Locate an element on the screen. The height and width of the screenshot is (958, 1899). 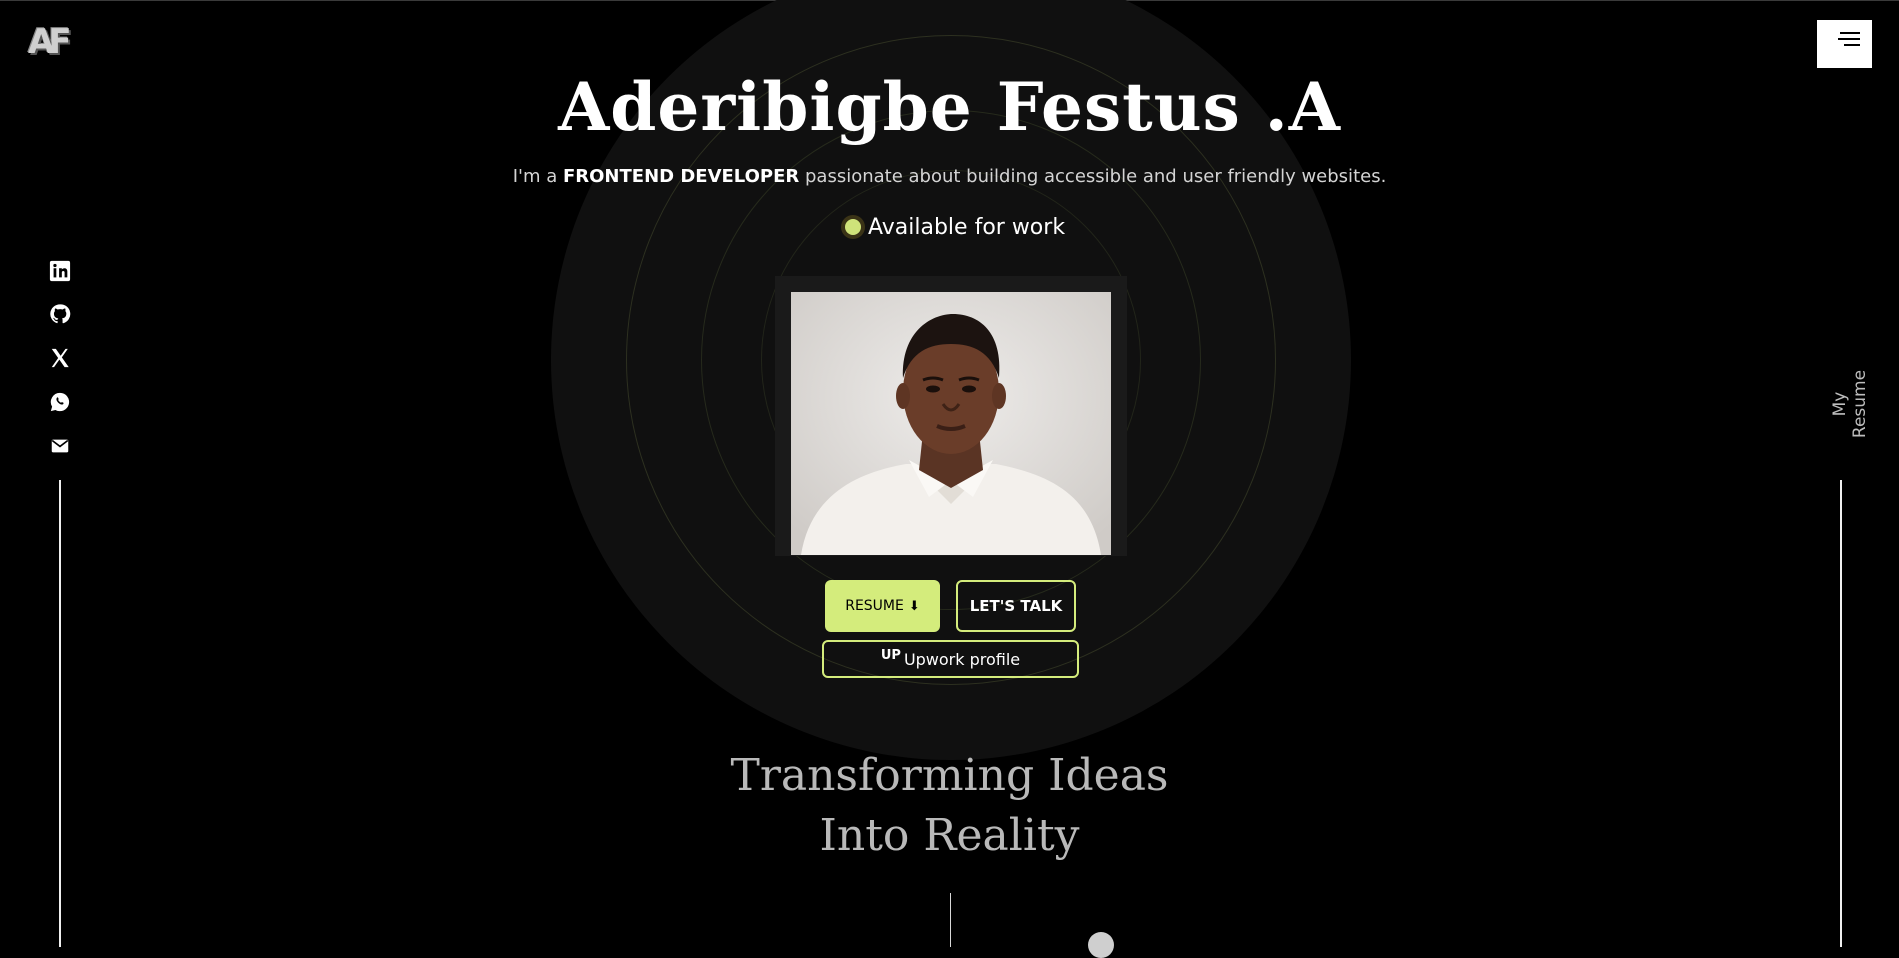
center-scroll-line is located at coordinates (950, 920).